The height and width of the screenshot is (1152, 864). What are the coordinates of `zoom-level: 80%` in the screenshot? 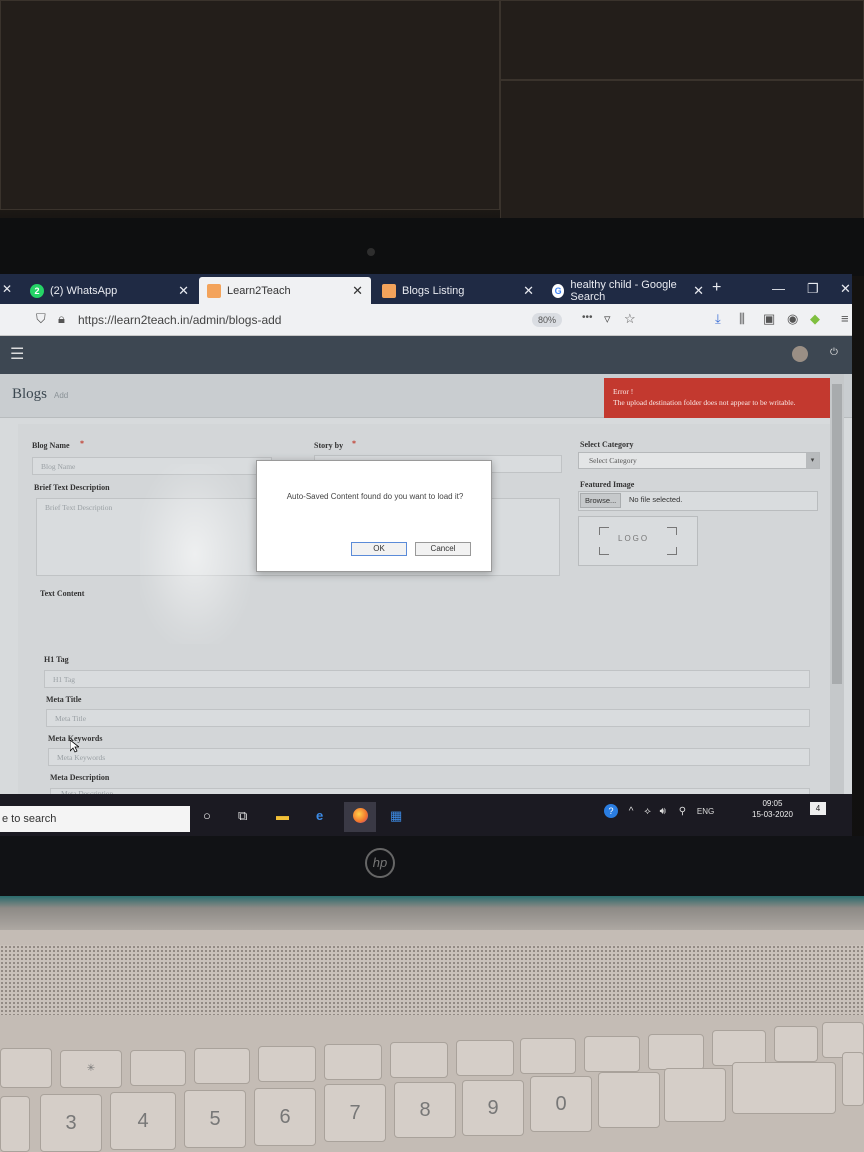 It's located at (547, 320).